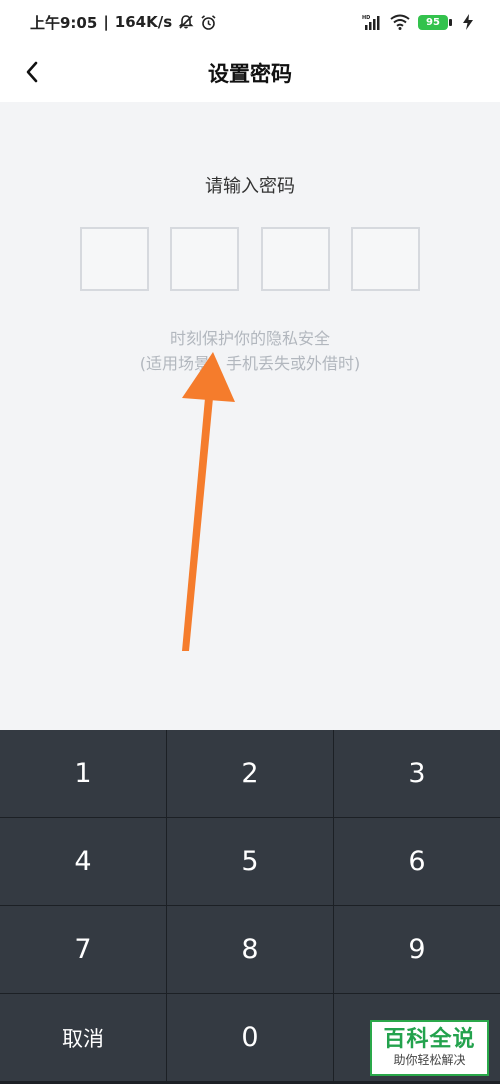 The image size is (500, 1084). Describe the element at coordinates (429, 1039) in the screenshot. I see `watermark-title: 百科全说` at that location.